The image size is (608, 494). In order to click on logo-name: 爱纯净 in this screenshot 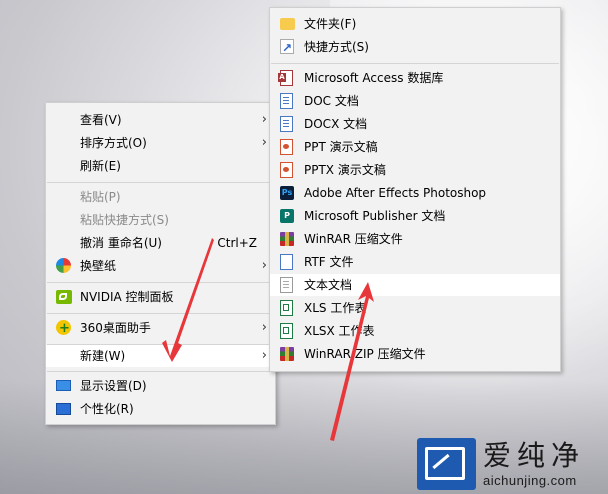, I will do `click(534, 455)`.